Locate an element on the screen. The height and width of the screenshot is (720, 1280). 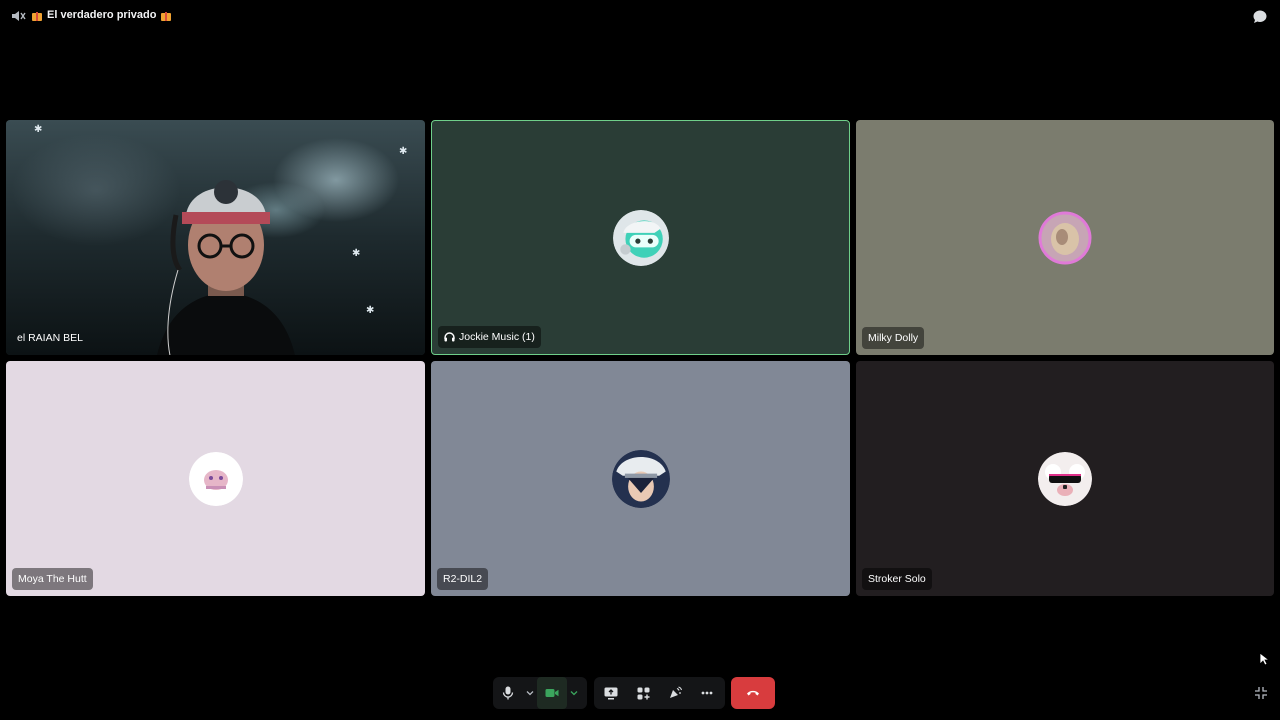
leave-call-button is located at coordinates (753, 693).